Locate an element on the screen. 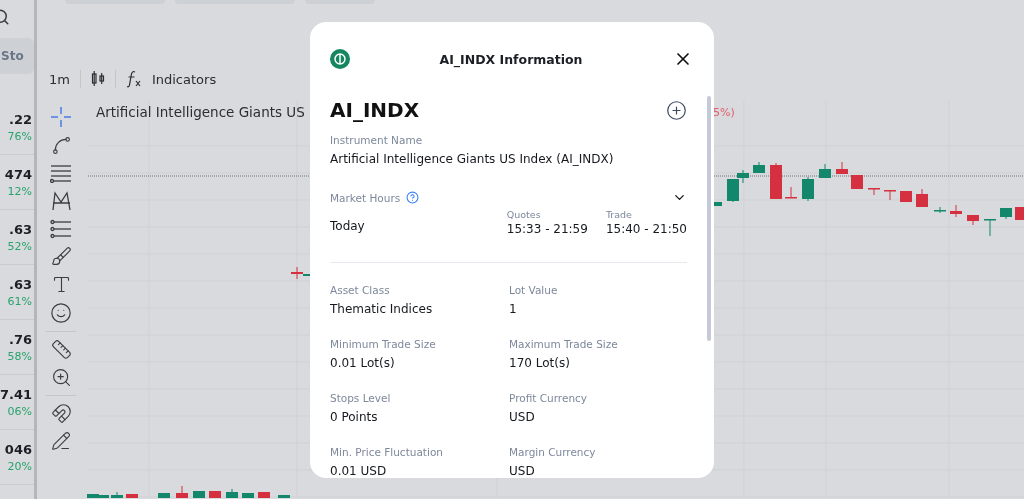 The width and height of the screenshot is (1024, 499). day-text: Today is located at coordinates (348, 226).